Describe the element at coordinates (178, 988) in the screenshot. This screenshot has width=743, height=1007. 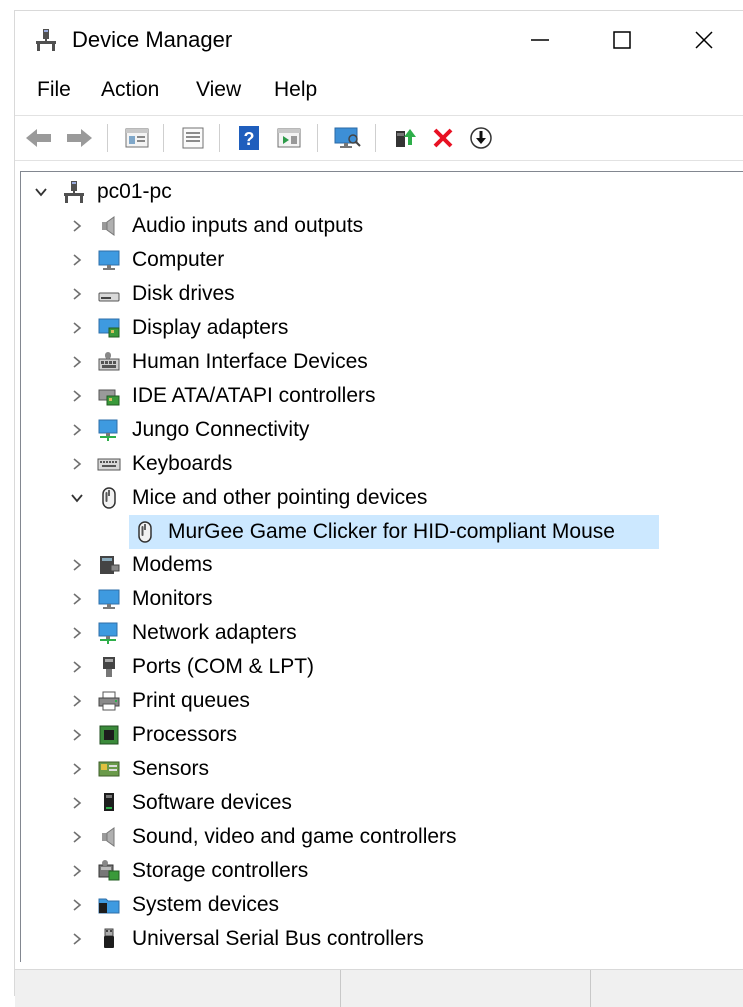
I see `status-cell` at that location.